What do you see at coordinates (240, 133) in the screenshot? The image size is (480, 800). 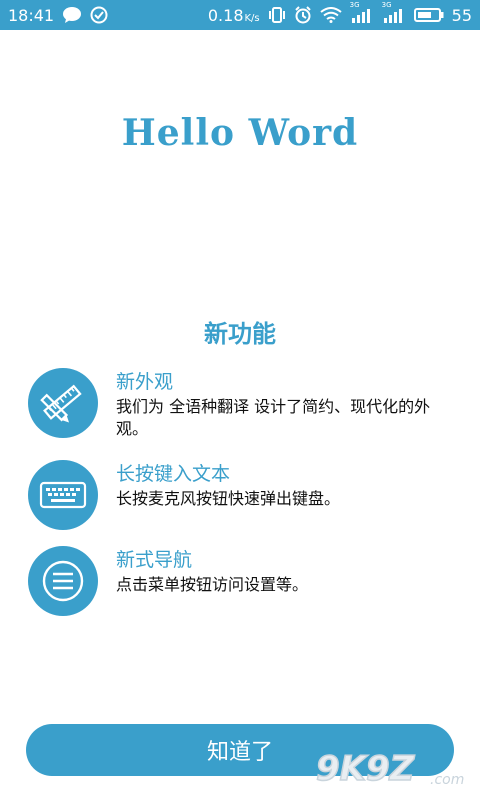 I see `app-title: Hello Word` at bounding box center [240, 133].